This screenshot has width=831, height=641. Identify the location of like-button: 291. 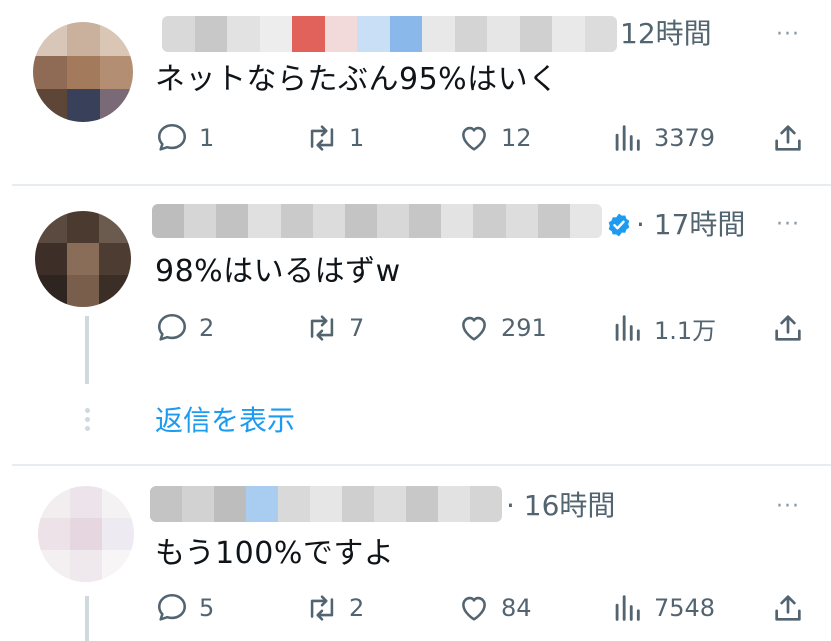
(502, 328).